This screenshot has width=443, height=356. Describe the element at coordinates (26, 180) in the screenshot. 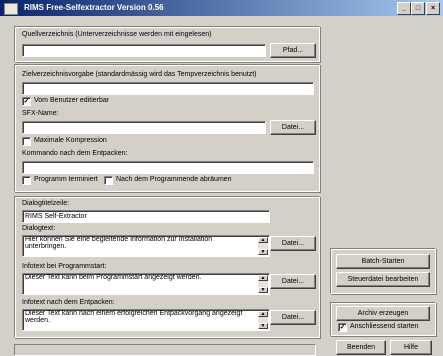

I see `program-terminated-checkbox` at that location.